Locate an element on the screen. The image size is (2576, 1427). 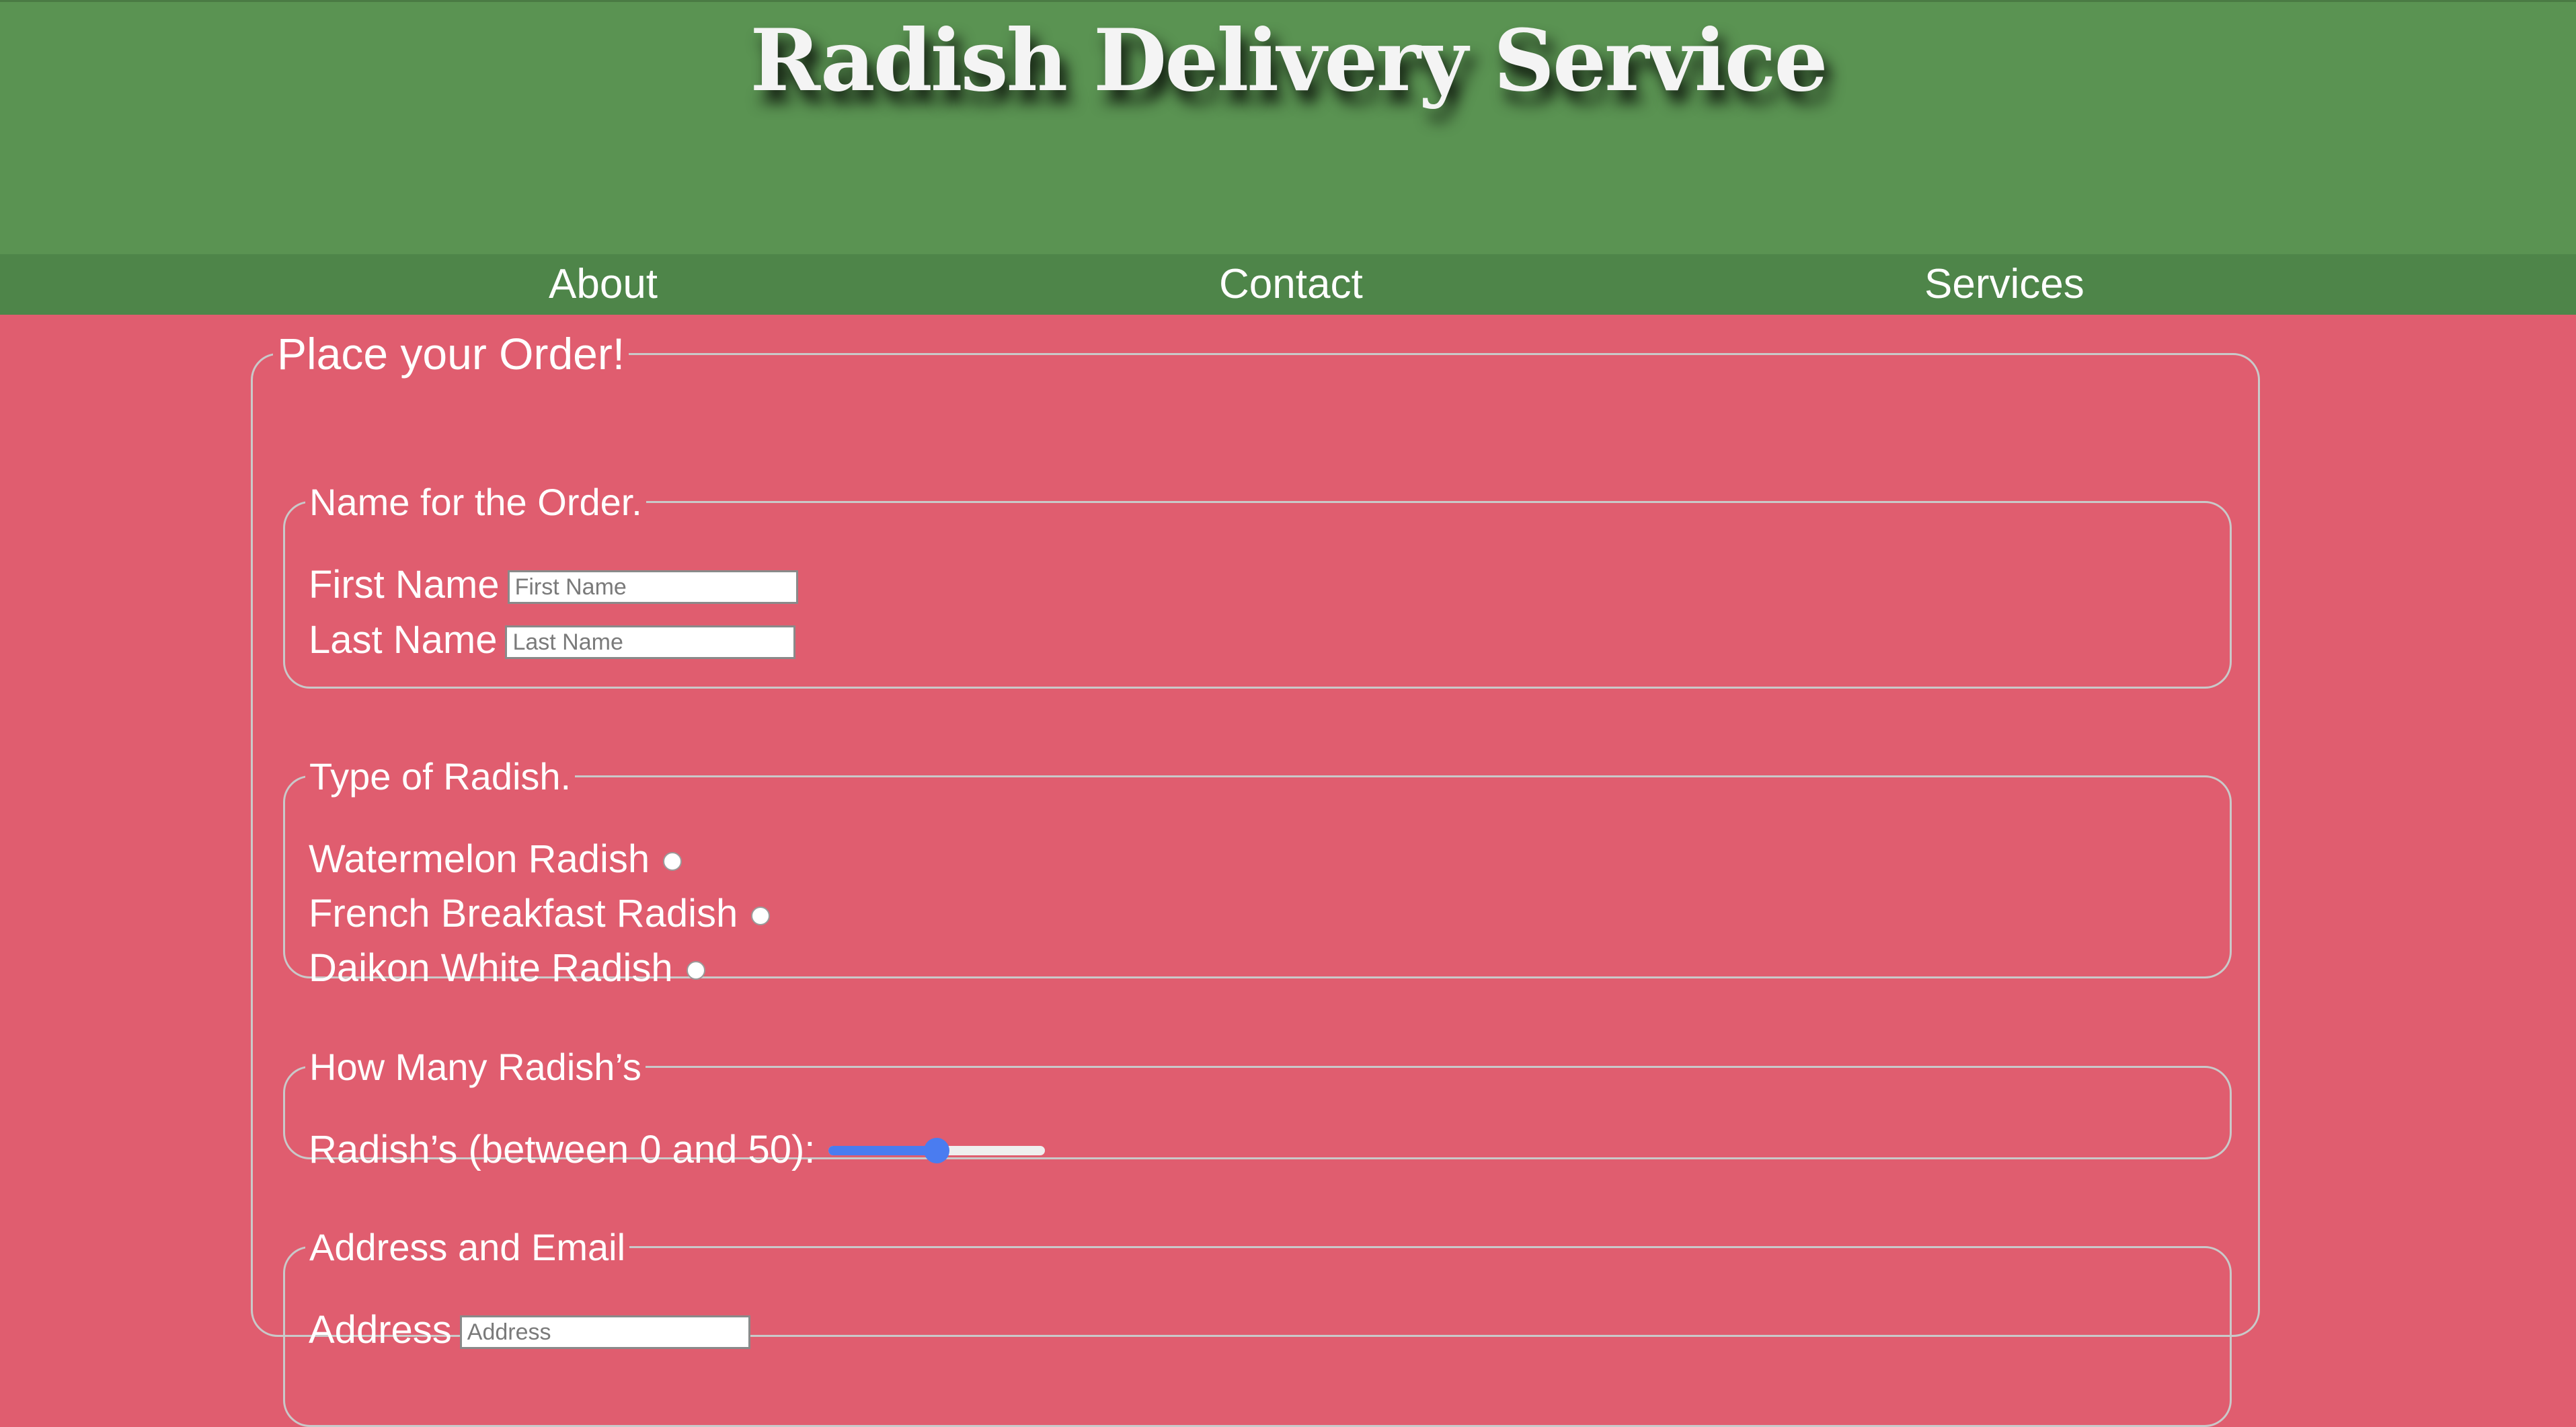
address-email-section: Address and Email Address is located at coordinates (1258, 1326).